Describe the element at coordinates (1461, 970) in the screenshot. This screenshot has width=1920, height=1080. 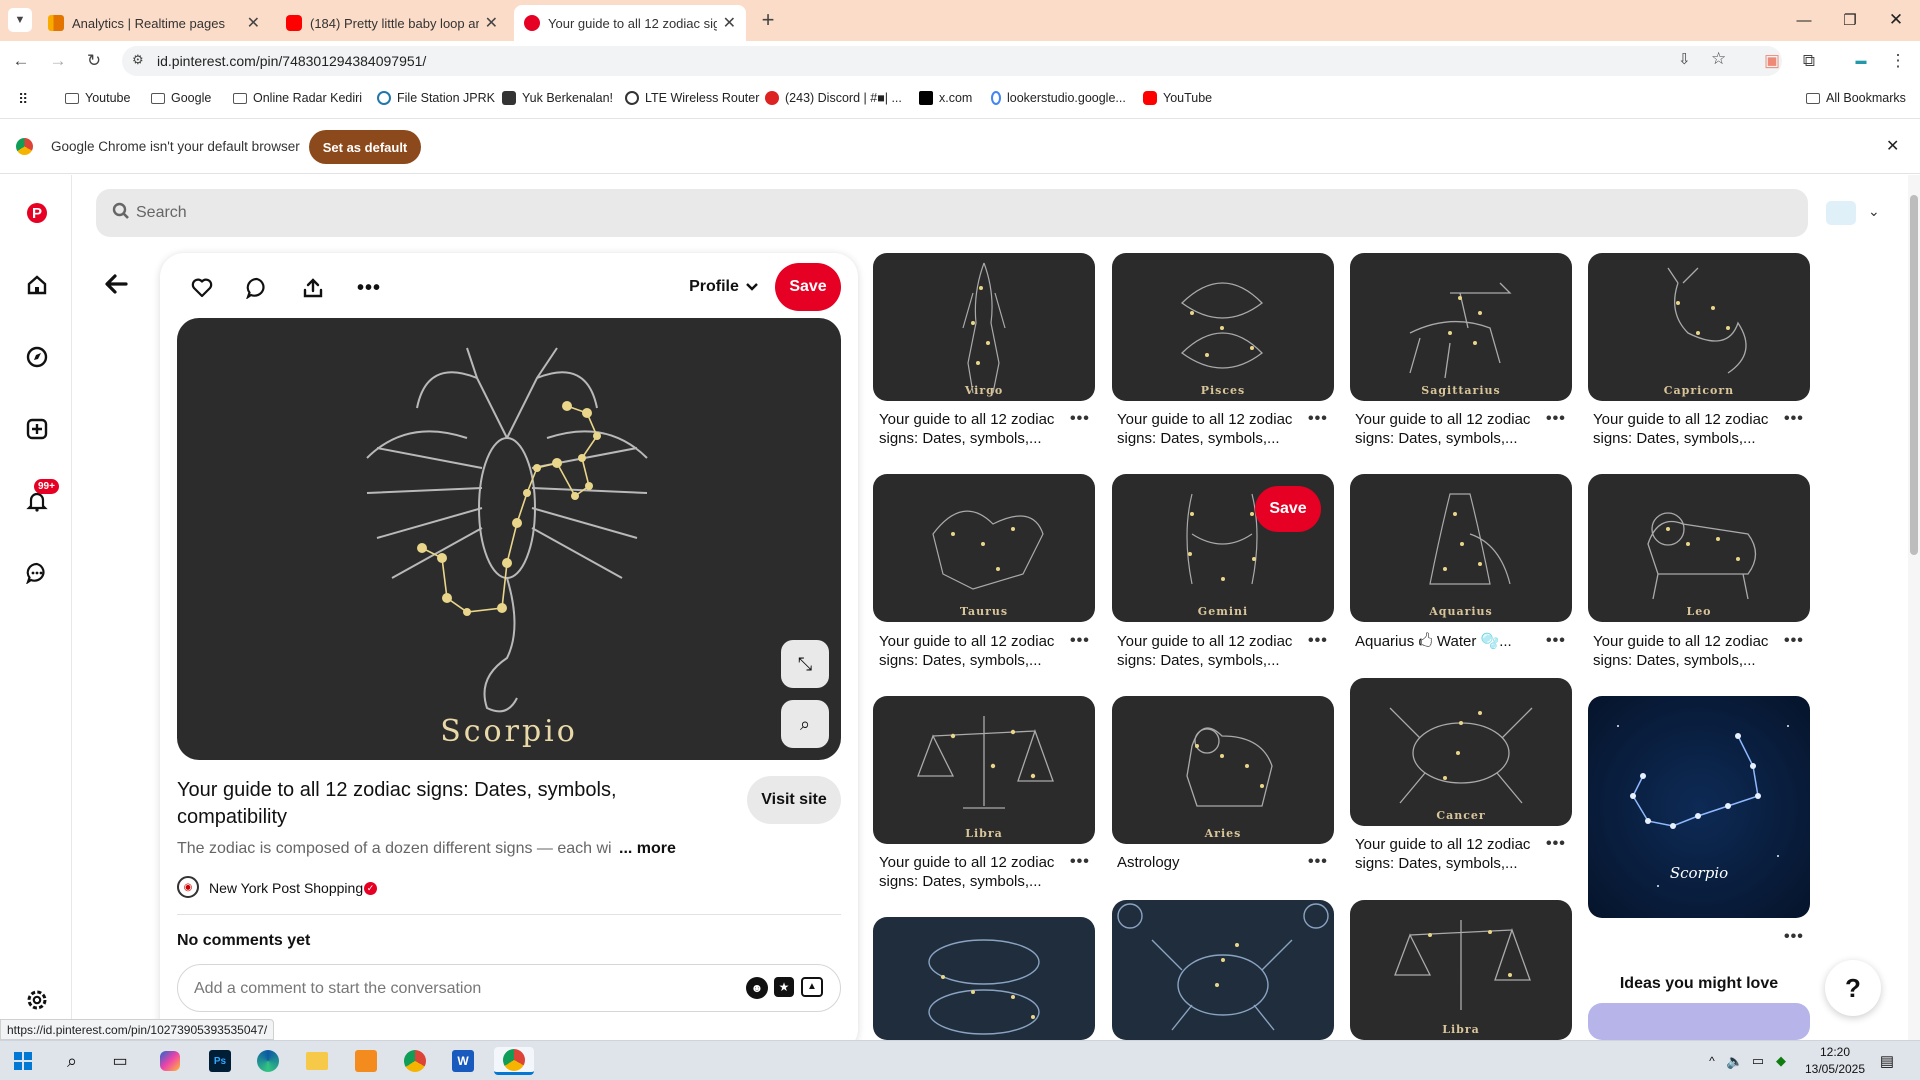
I see `pin-tile: Libra` at that location.